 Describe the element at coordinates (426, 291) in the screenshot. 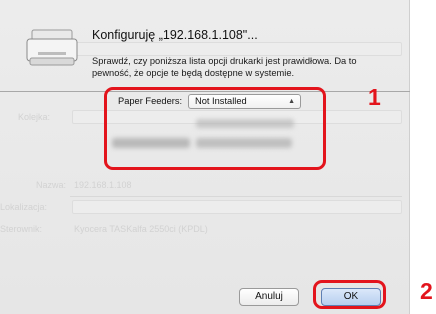

I see `callout-number-2: 2` at that location.